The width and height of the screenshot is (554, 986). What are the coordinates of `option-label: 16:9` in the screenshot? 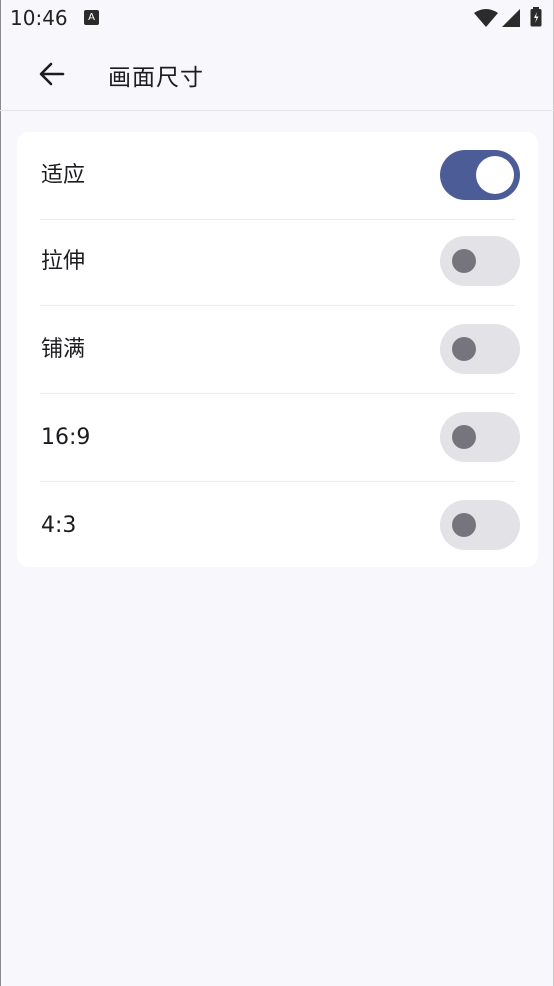 It's located at (66, 437).